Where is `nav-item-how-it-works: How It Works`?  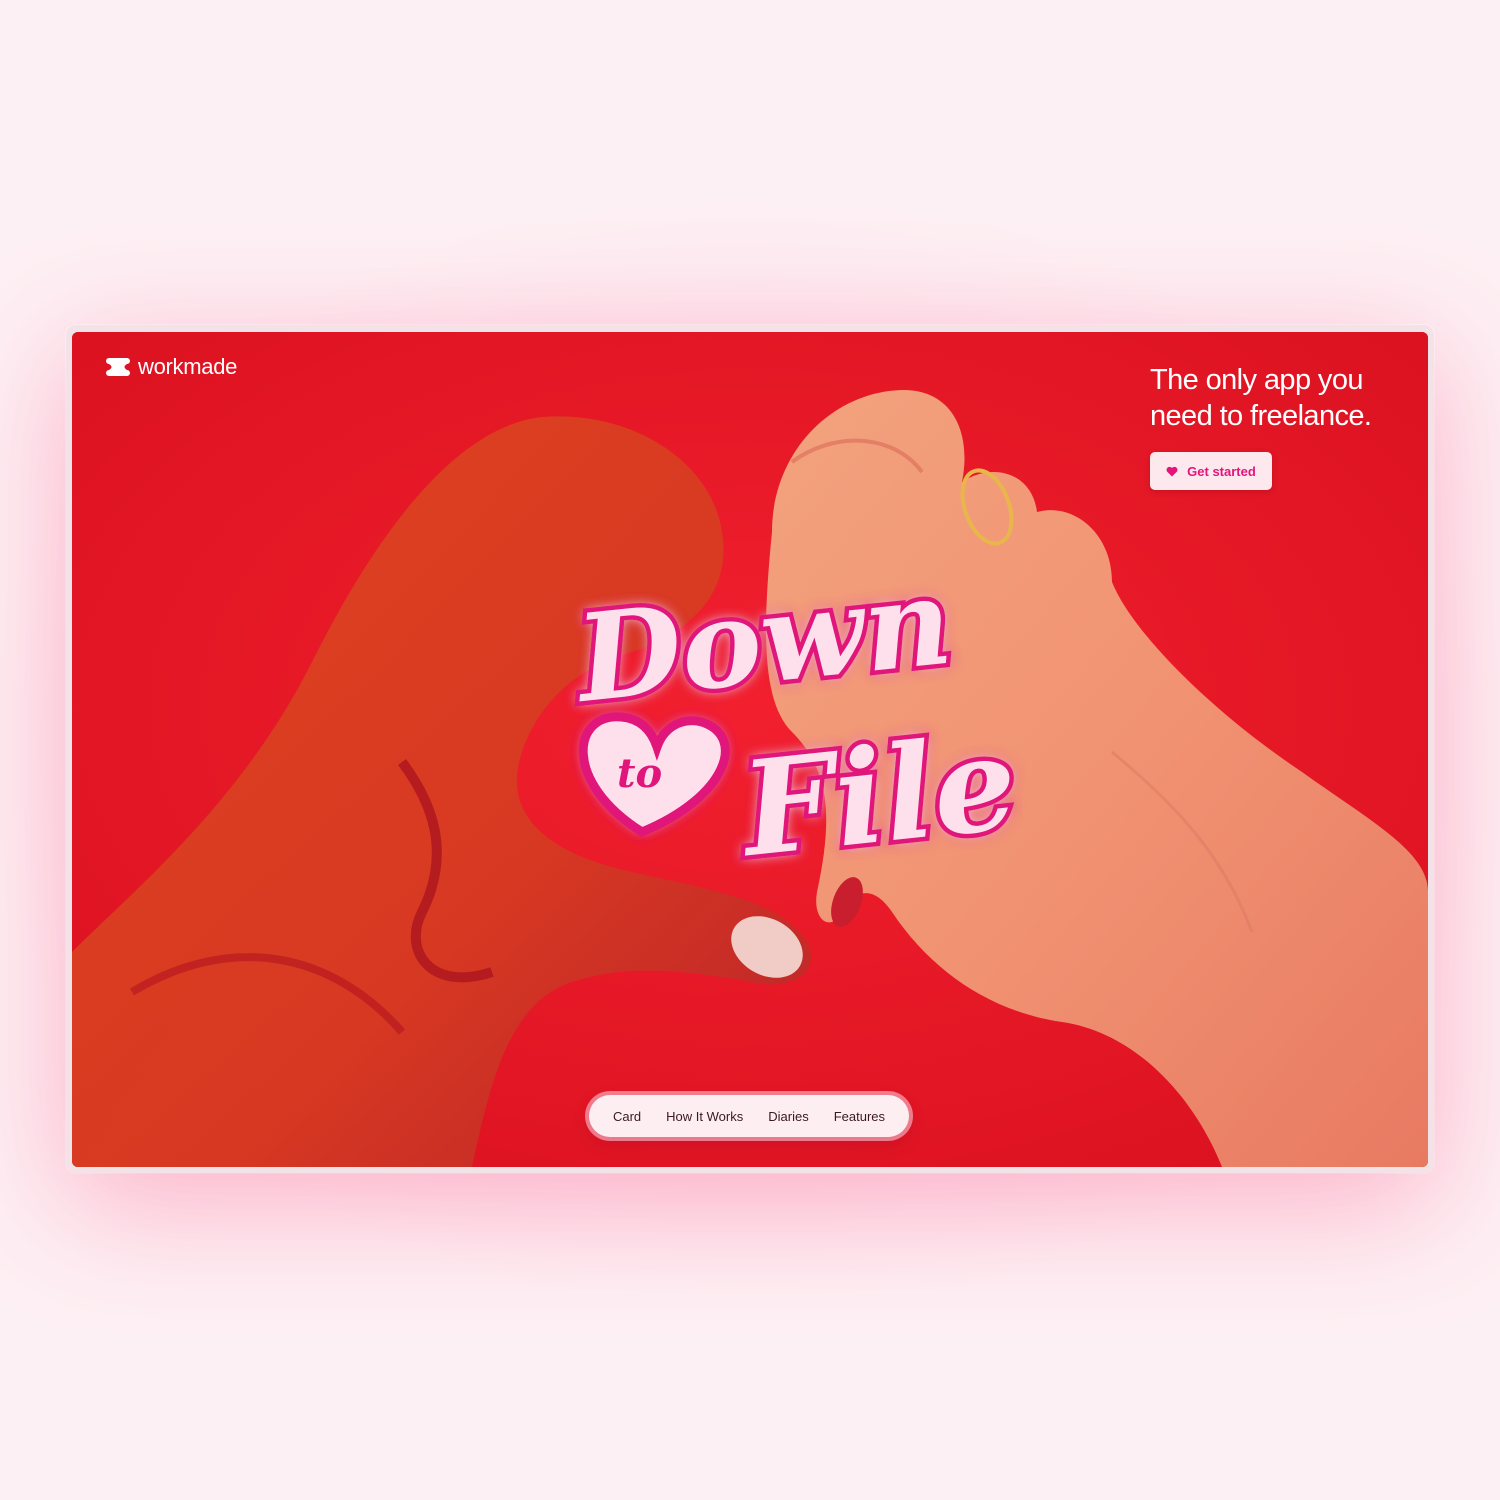
nav-item-how-it-works: How It Works is located at coordinates (704, 1116).